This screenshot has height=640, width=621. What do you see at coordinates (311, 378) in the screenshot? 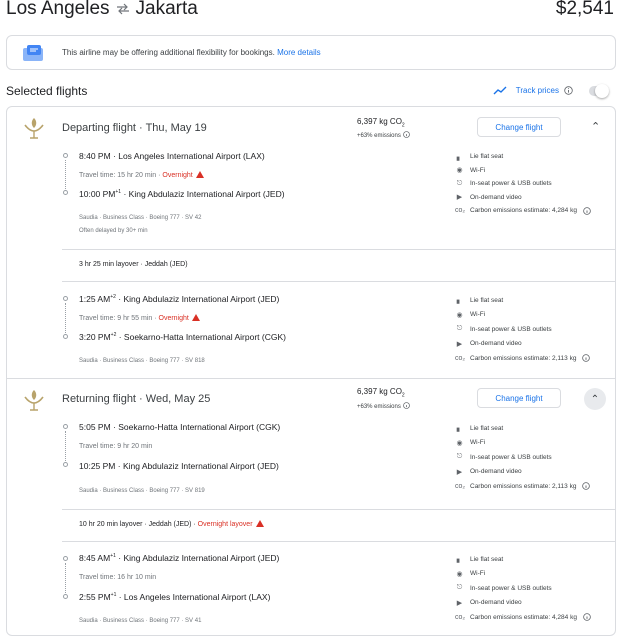
I see `section-divider` at bounding box center [311, 378].